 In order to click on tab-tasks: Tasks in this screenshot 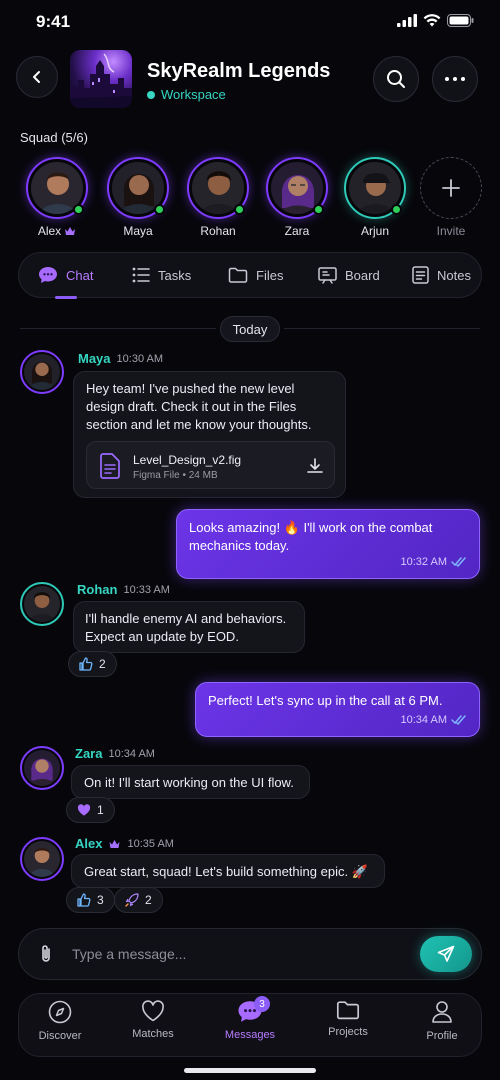, I will do `click(161, 275)`.